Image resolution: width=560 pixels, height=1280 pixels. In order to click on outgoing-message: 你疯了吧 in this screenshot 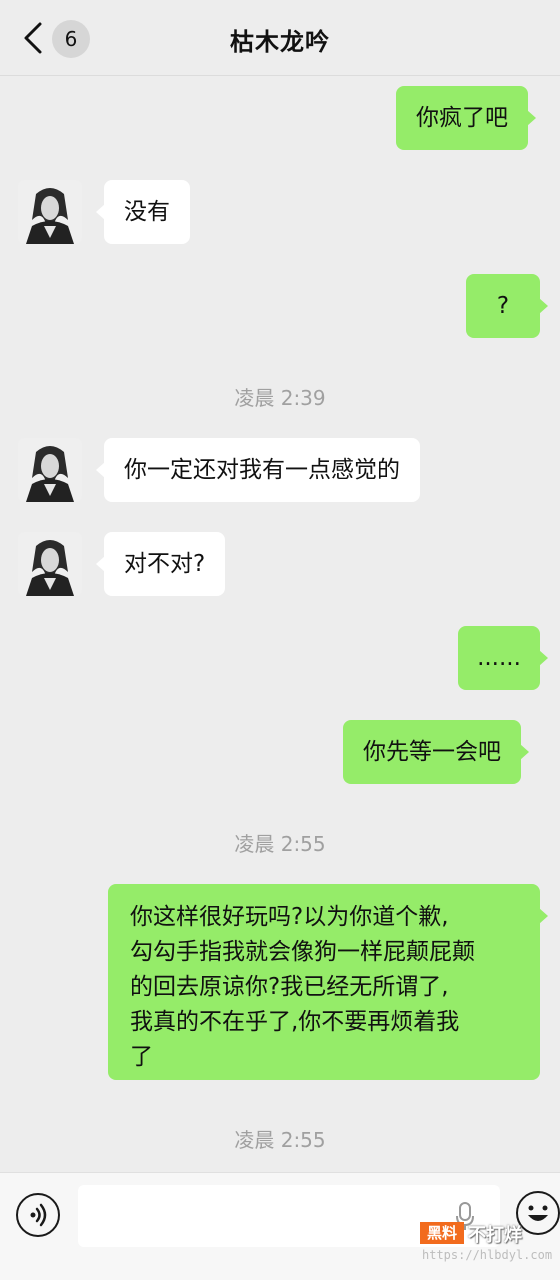, I will do `click(466, 118)`.